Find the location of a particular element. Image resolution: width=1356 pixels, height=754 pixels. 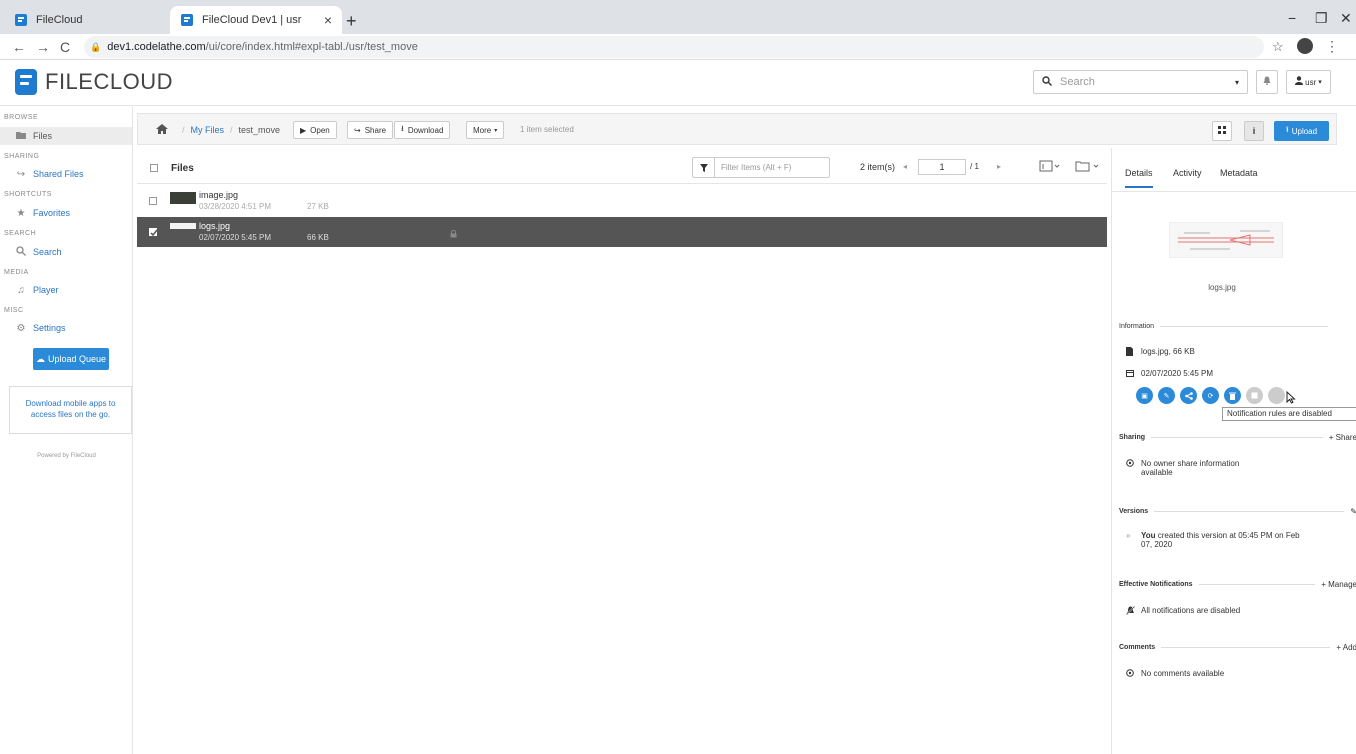

versions-label: Versions is located at coordinates (1134, 511).